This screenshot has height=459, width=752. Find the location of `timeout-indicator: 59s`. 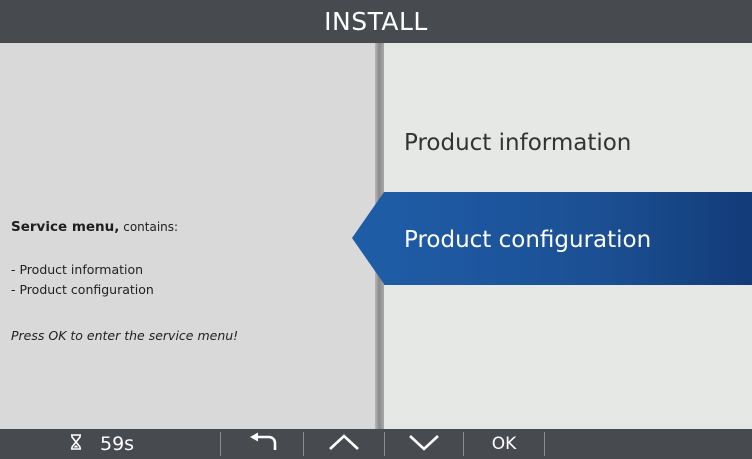

timeout-indicator: 59s is located at coordinates (130, 444).